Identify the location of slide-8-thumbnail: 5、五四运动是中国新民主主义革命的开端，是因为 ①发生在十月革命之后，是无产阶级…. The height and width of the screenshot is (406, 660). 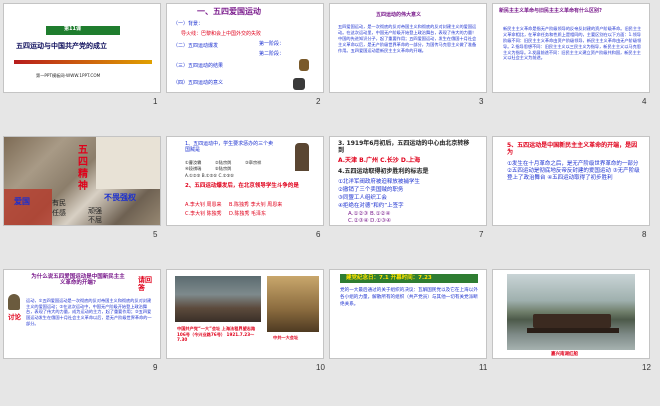
(571, 181).